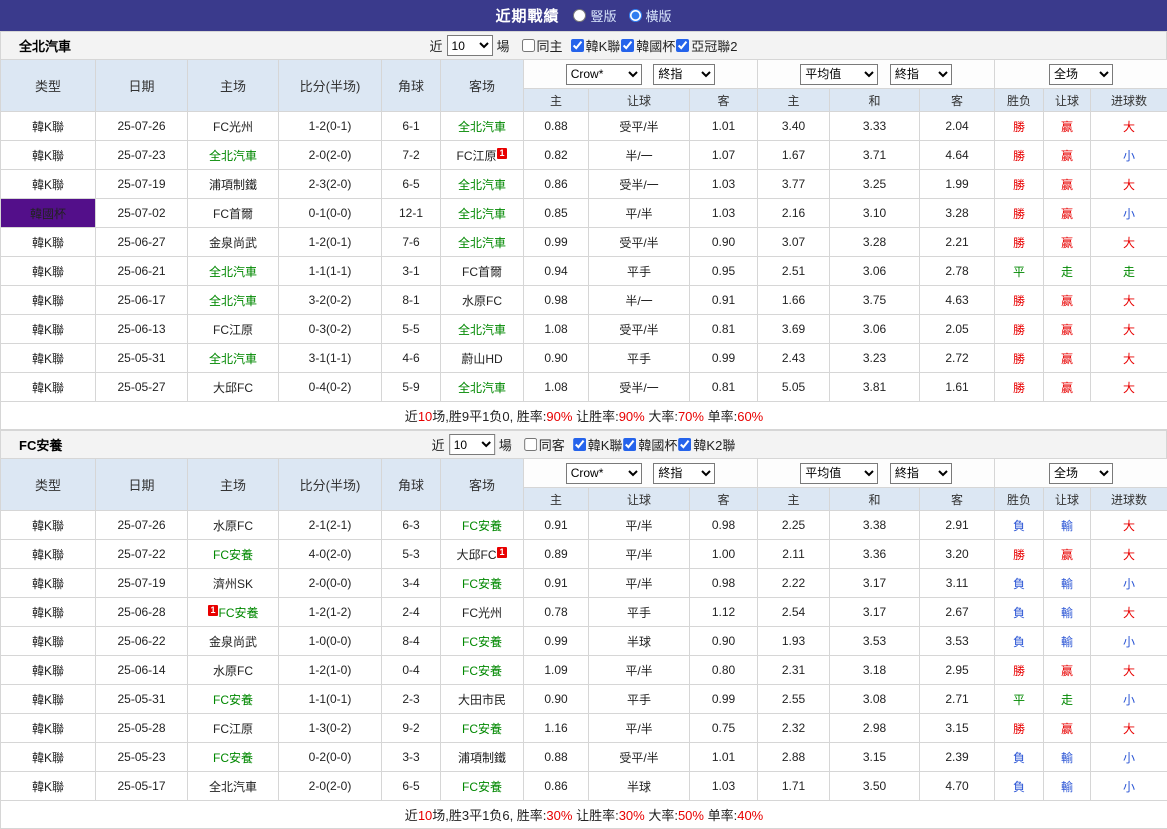  What do you see at coordinates (706, 45) in the screenshot?
I see `league-filter: 亞冠聯2` at bounding box center [706, 45].